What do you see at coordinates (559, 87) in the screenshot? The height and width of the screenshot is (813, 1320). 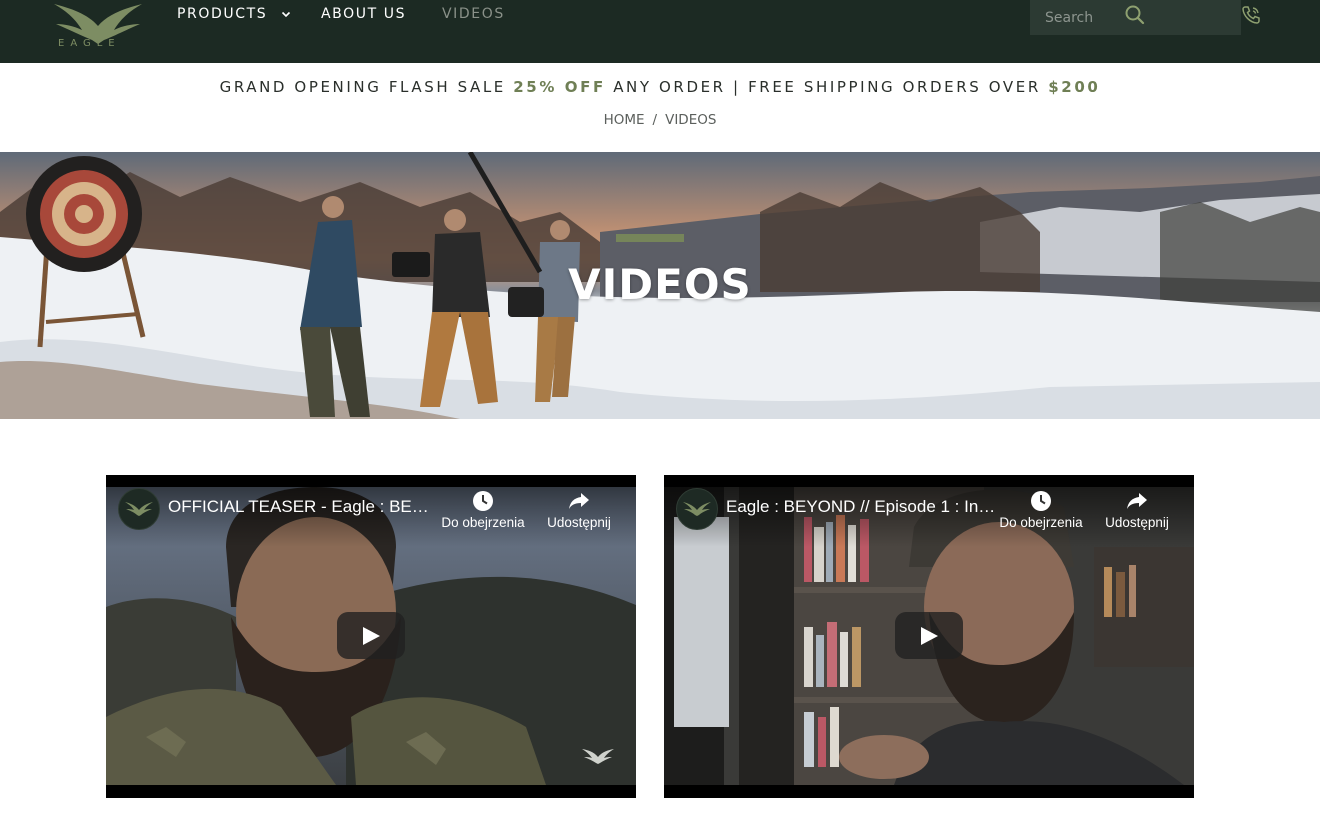 I see `promo-discount: 25% OFF` at bounding box center [559, 87].